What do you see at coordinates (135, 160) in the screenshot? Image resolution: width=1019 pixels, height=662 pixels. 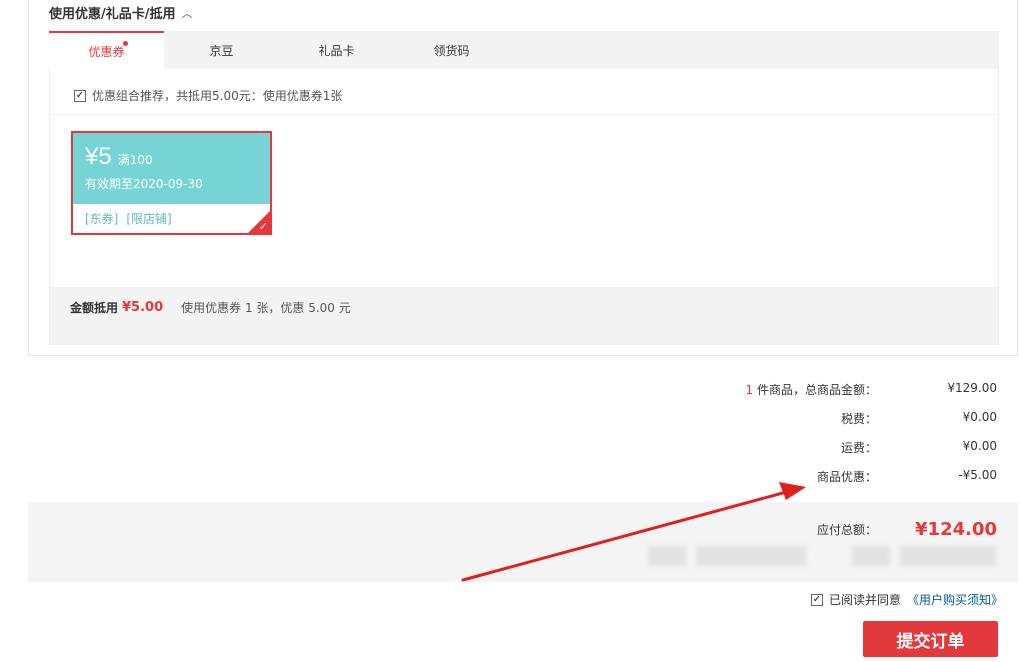 I see `coupon-condition: 满100` at bounding box center [135, 160].